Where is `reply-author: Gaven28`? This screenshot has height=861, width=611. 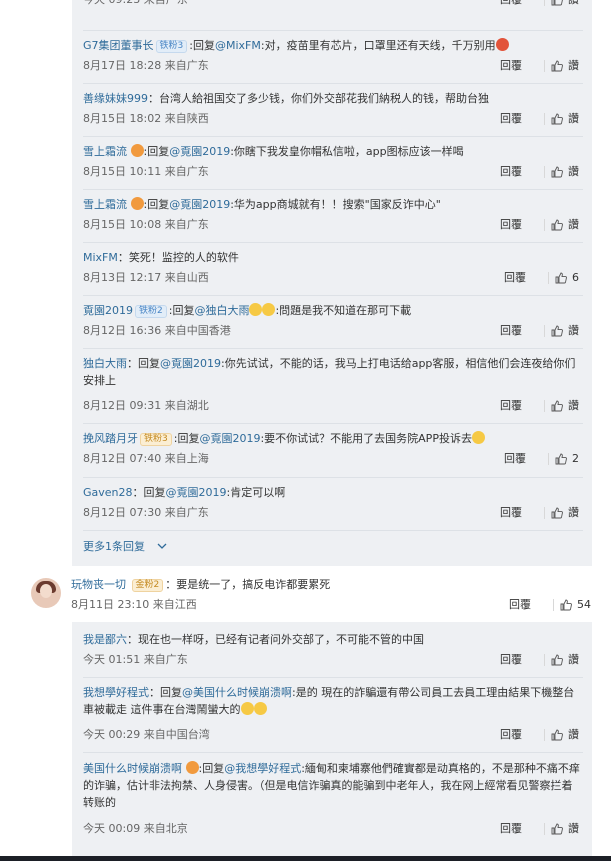
reply-author: Gaven28 is located at coordinates (108, 492).